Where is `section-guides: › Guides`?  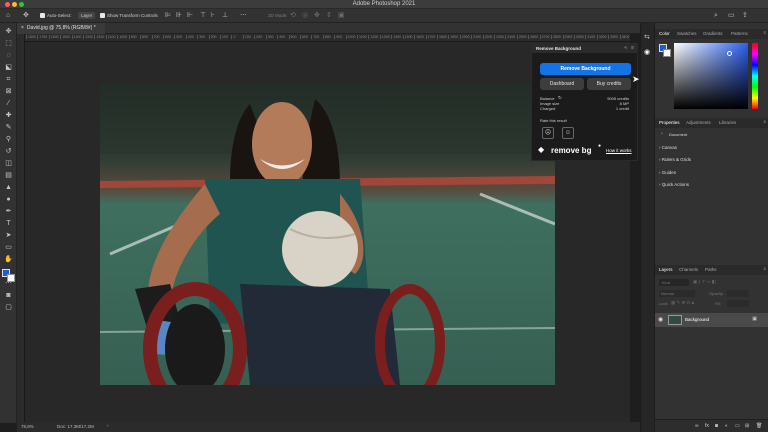
section-guides: › Guides is located at coordinates (667, 172).